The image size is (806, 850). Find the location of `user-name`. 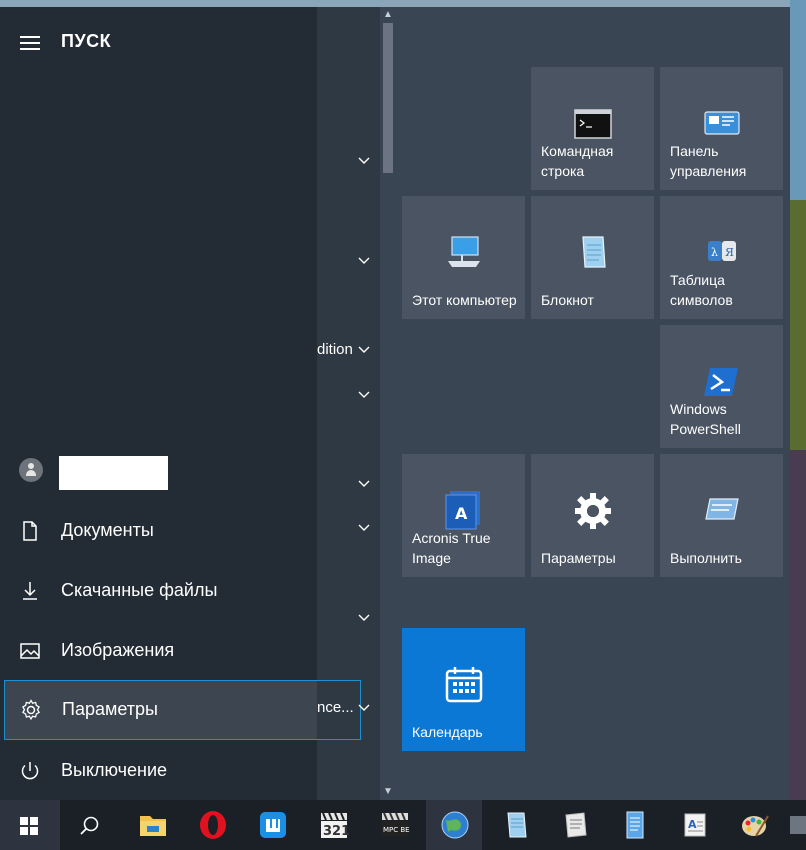

user-name is located at coordinates (113, 473).